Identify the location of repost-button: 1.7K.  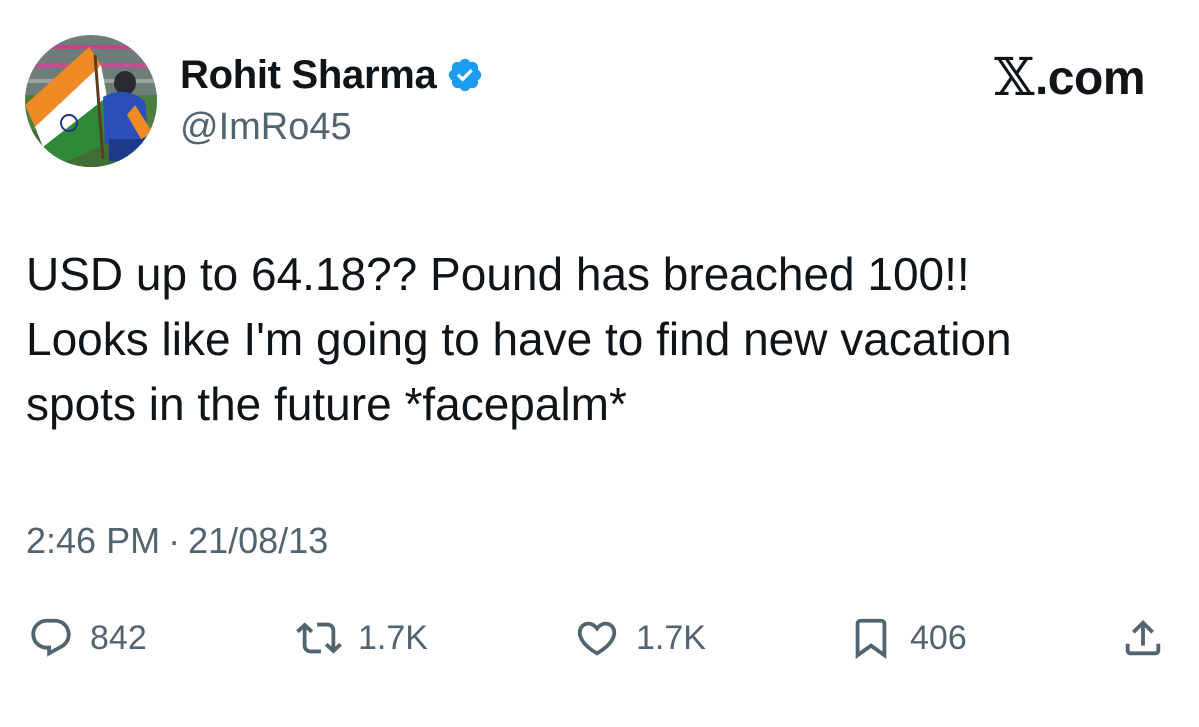
(362, 638).